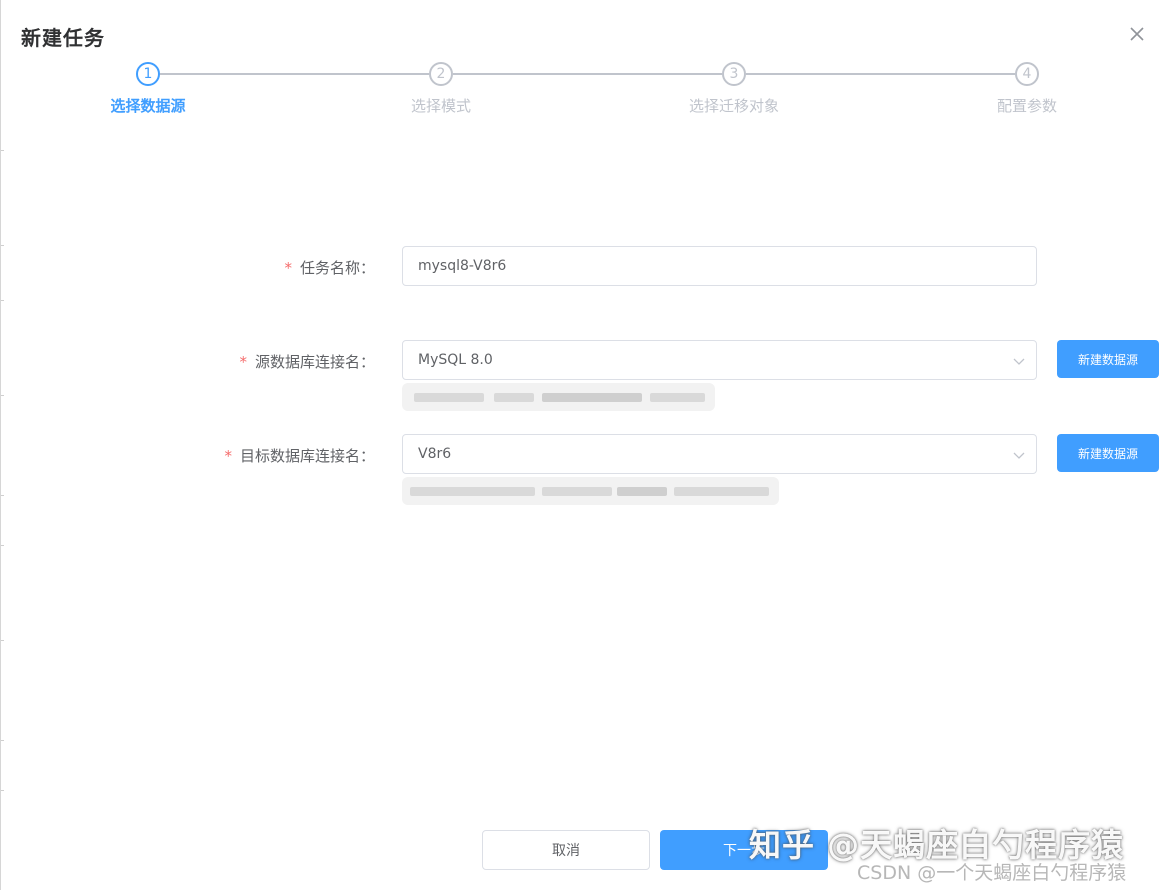 Image resolution: width=1170 pixels, height=890 pixels. What do you see at coordinates (590, 491) in the screenshot?
I see `target-connection-detail-blurred` at bounding box center [590, 491].